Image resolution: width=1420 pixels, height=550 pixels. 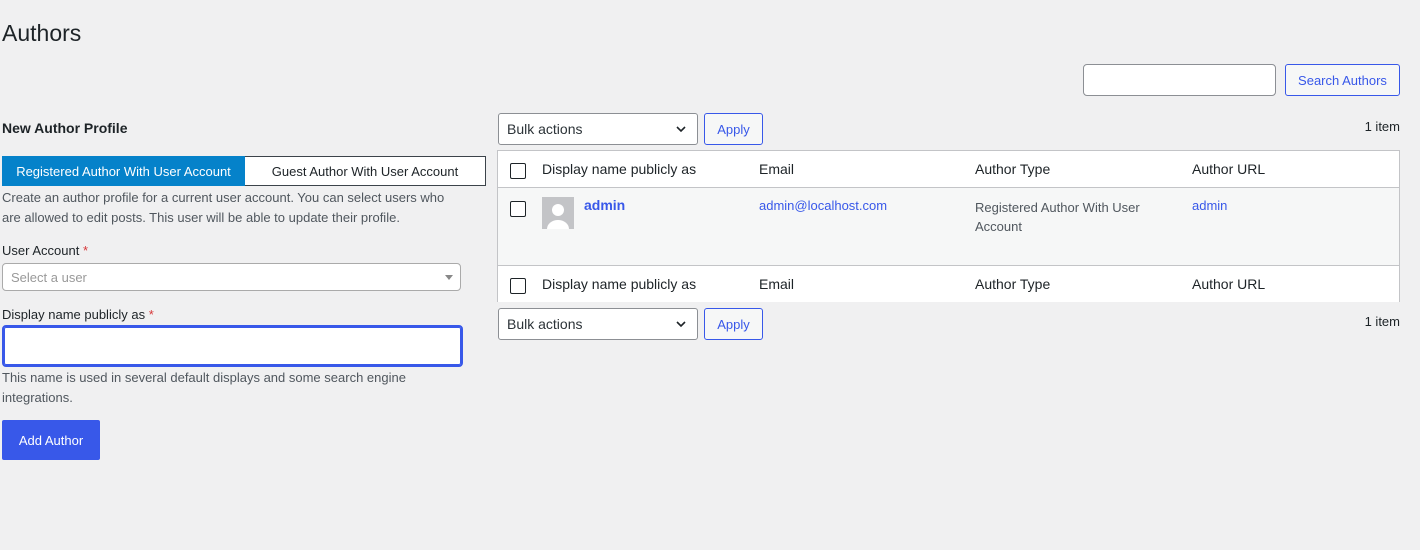 I want to click on avatar, so click(x=558, y=213).